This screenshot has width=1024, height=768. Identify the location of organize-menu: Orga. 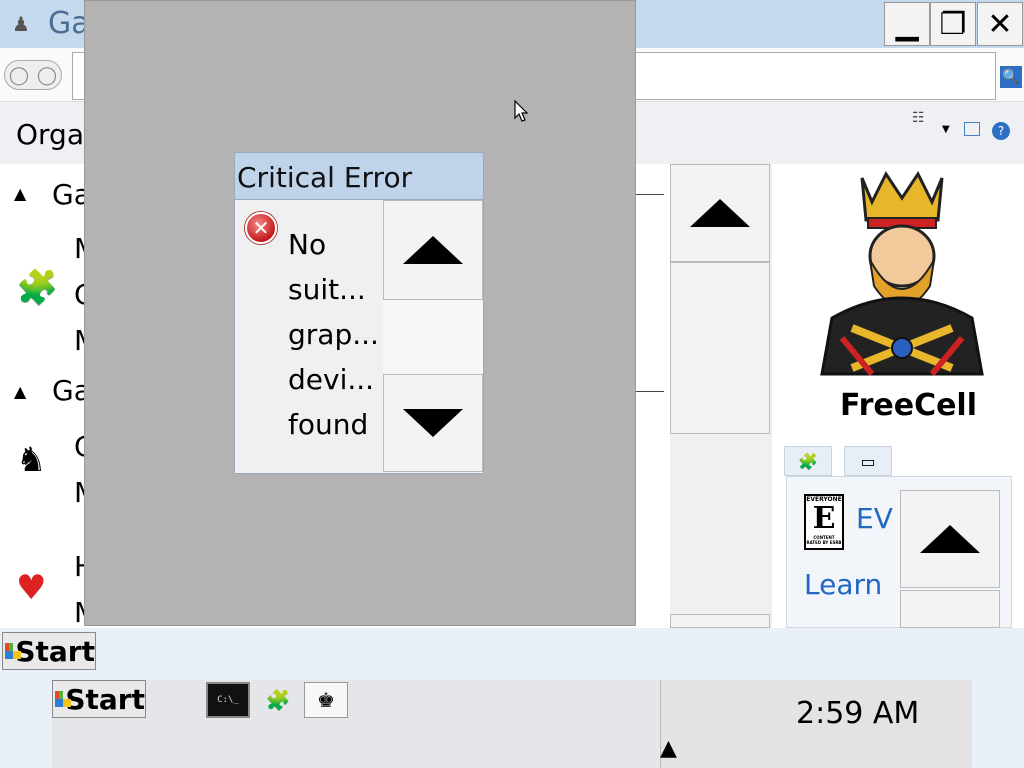
(50, 134).